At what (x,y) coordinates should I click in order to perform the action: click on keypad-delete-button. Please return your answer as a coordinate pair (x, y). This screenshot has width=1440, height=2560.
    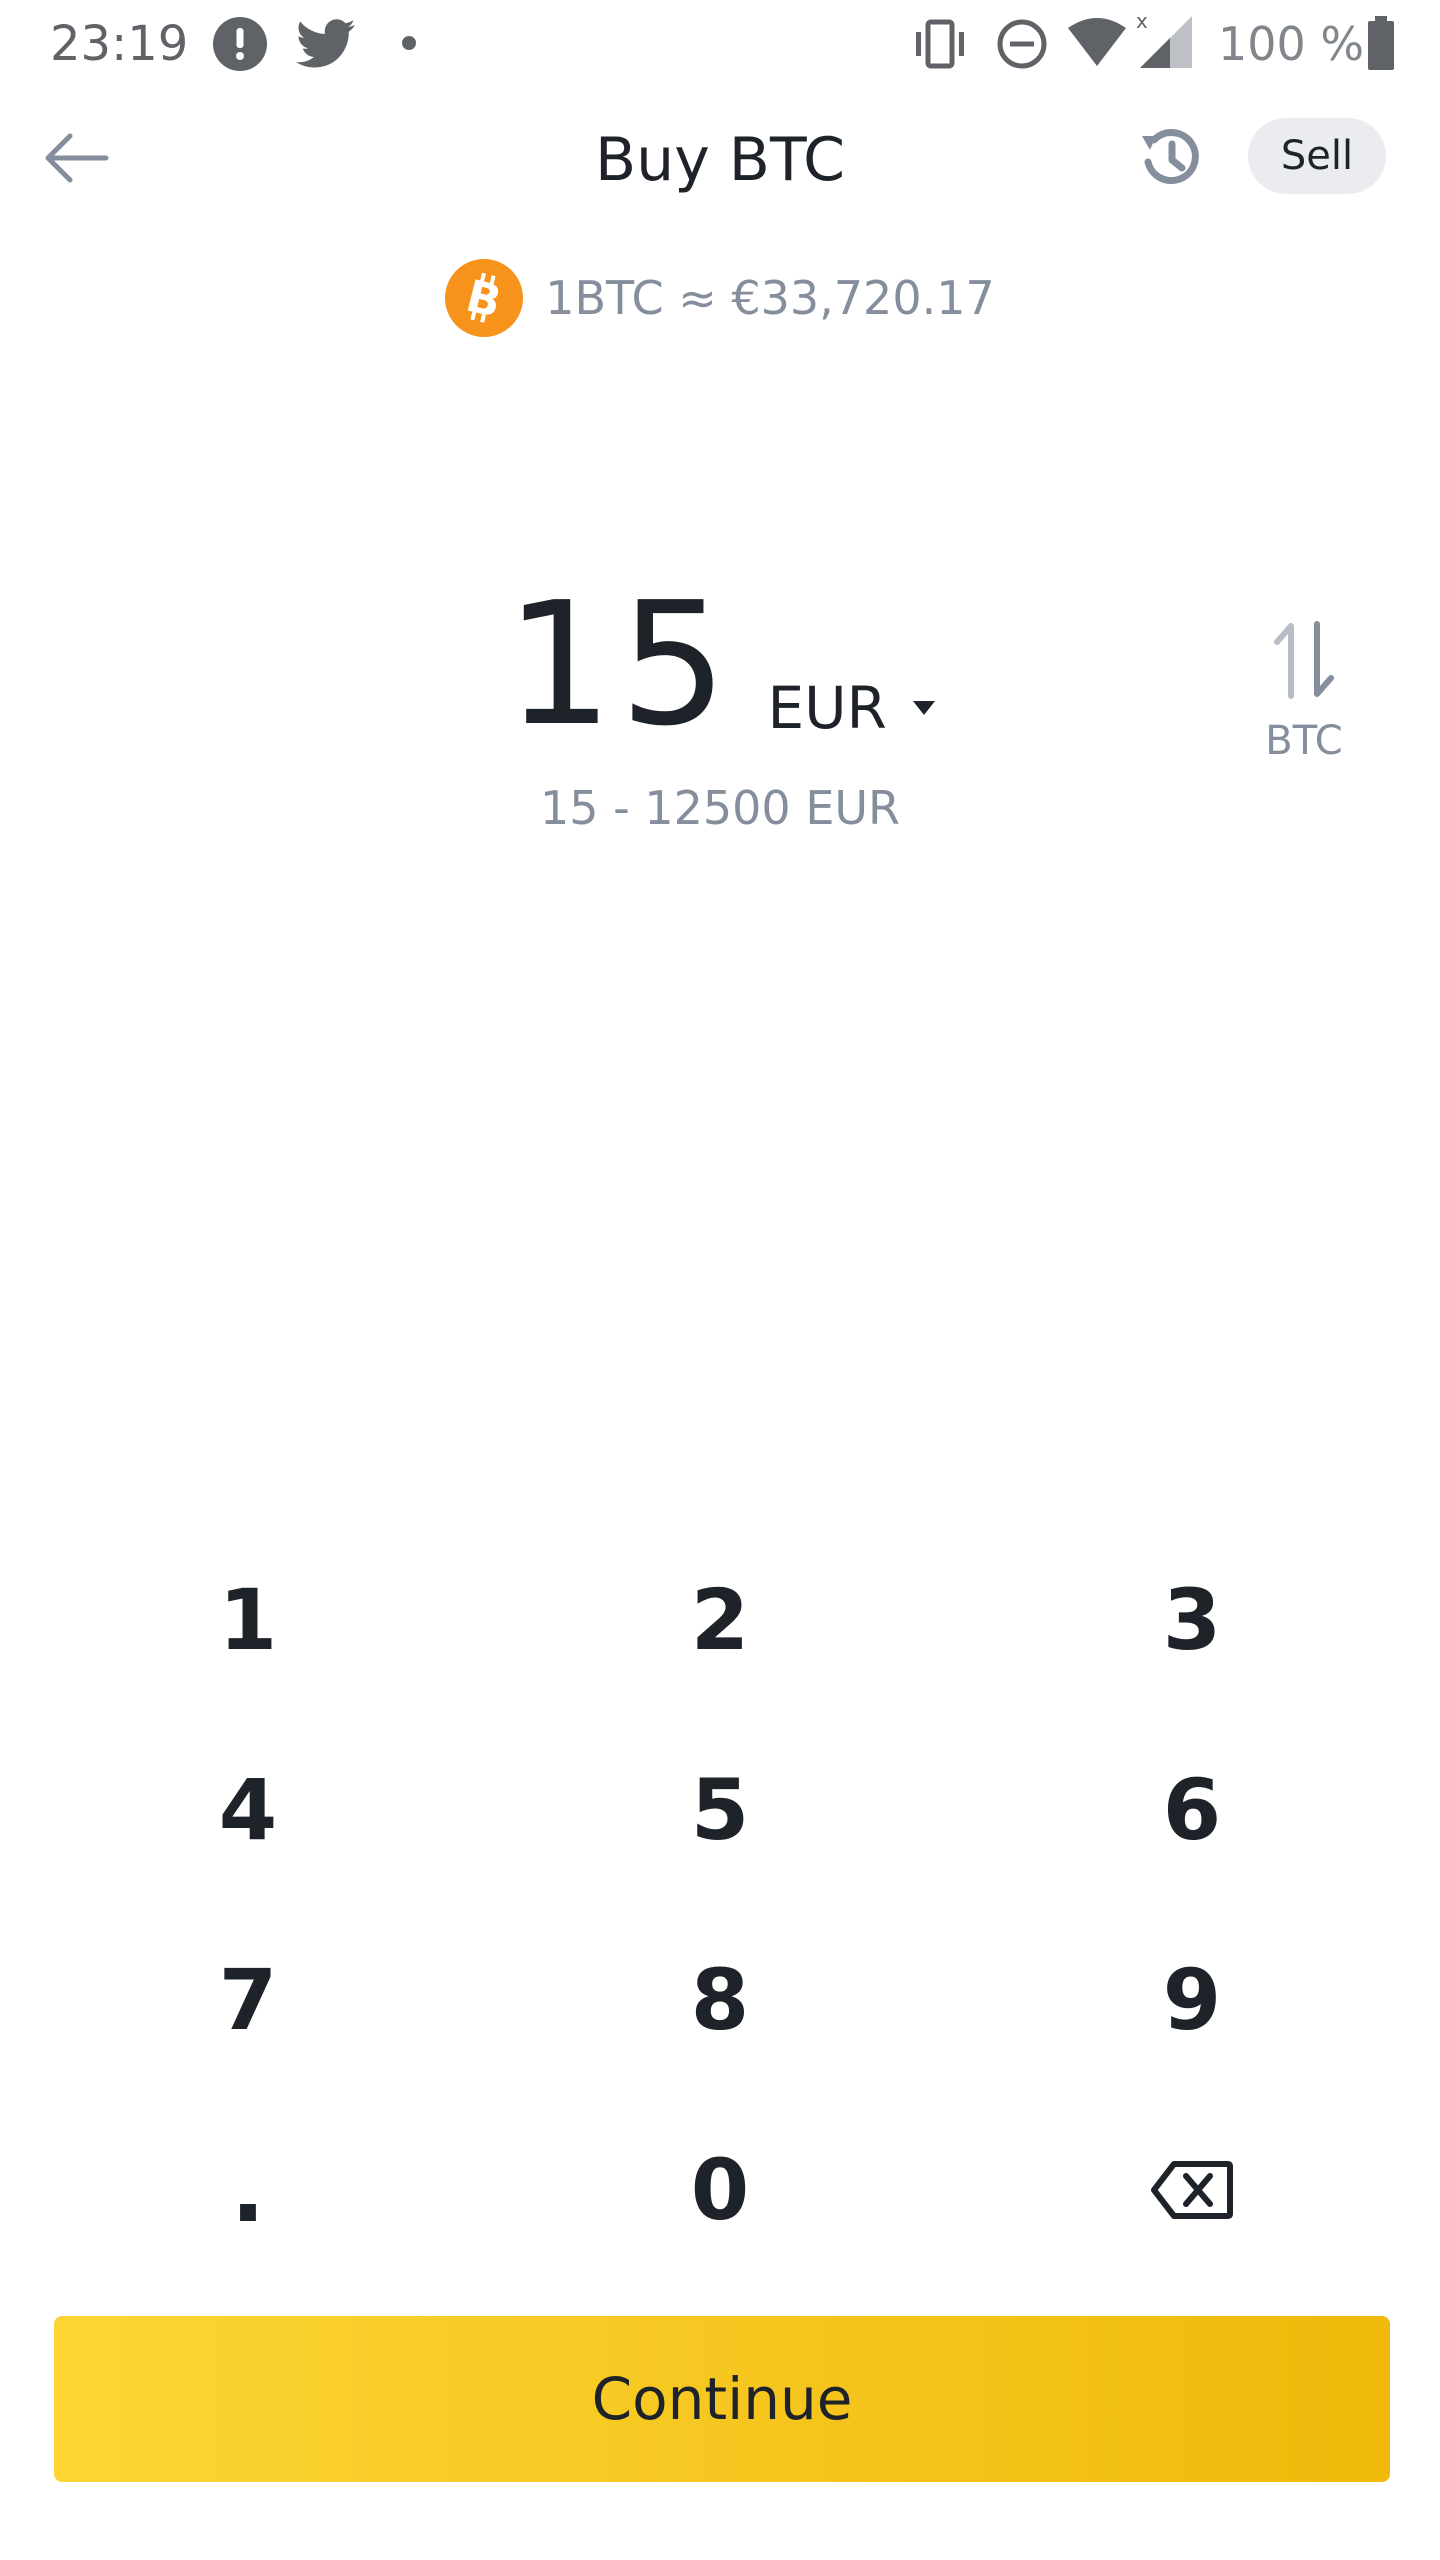
    Looking at the image, I should click on (1192, 2190).